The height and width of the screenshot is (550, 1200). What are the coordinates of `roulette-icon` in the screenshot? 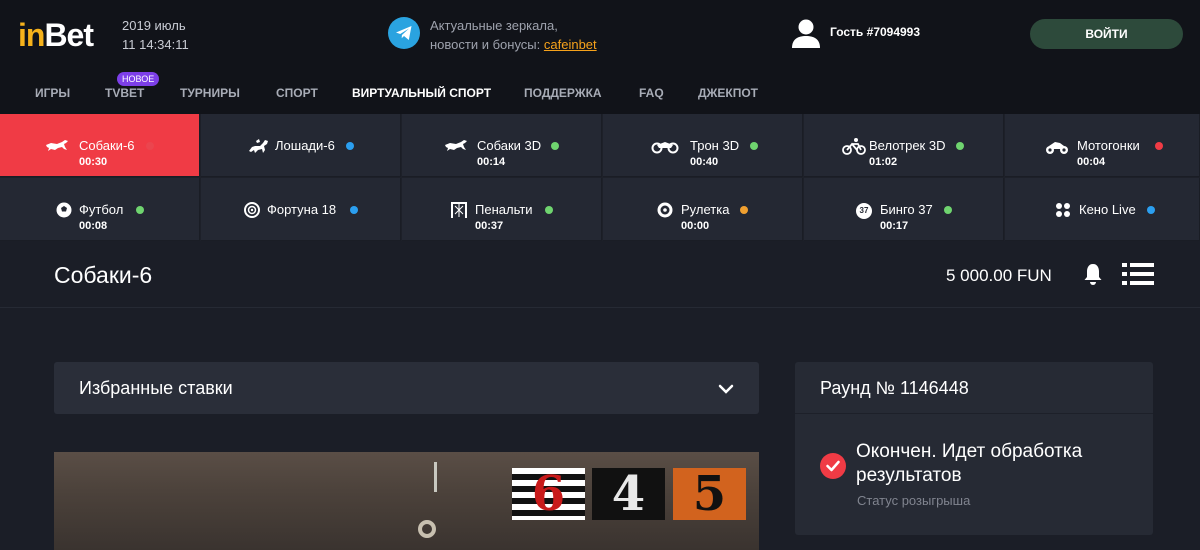 It's located at (665, 210).